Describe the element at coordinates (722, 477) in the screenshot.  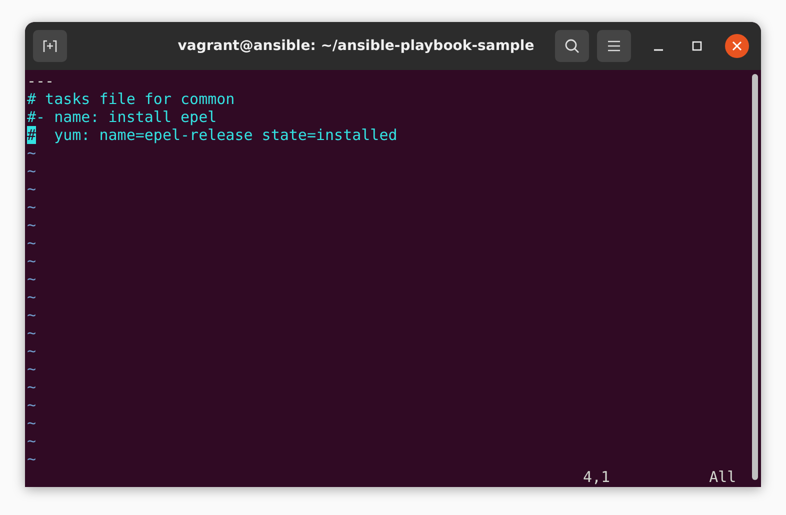
I see `scroll-indicator: All` at that location.